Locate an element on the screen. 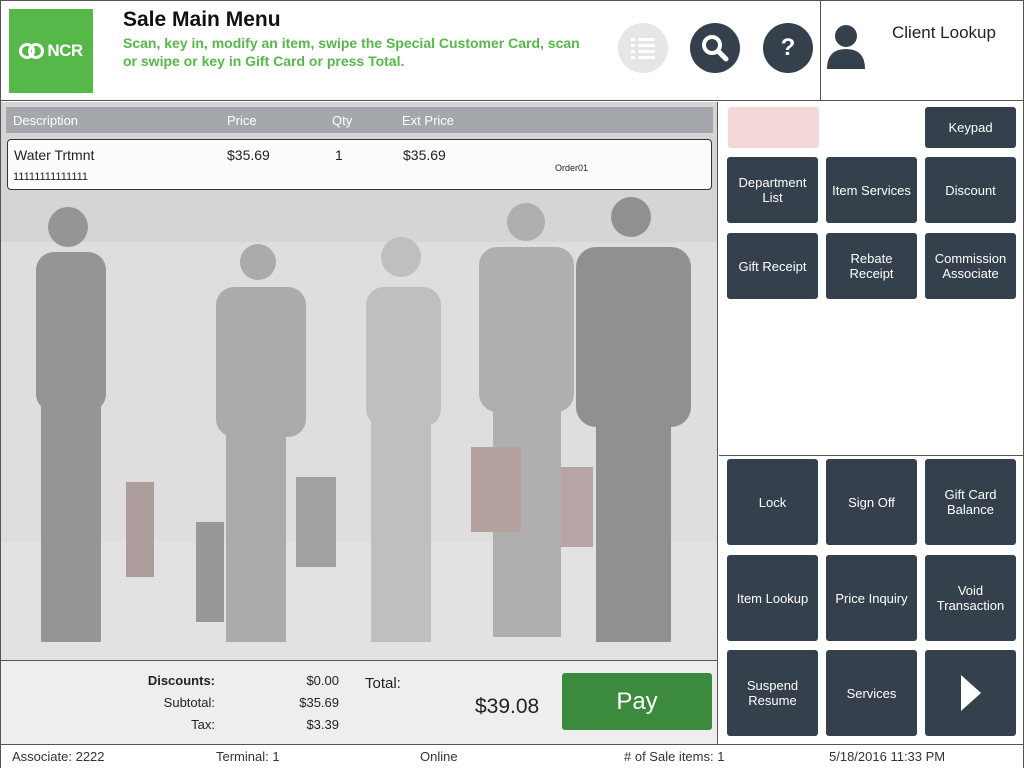  suspend-resume-button: Suspend Resume is located at coordinates (772, 693).